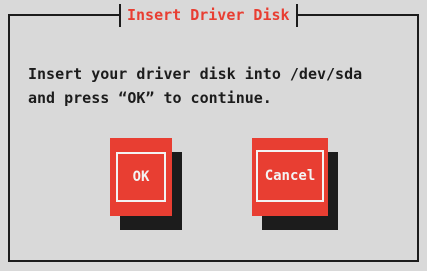  I want to click on ok-button-label: OK, so click(141, 177).